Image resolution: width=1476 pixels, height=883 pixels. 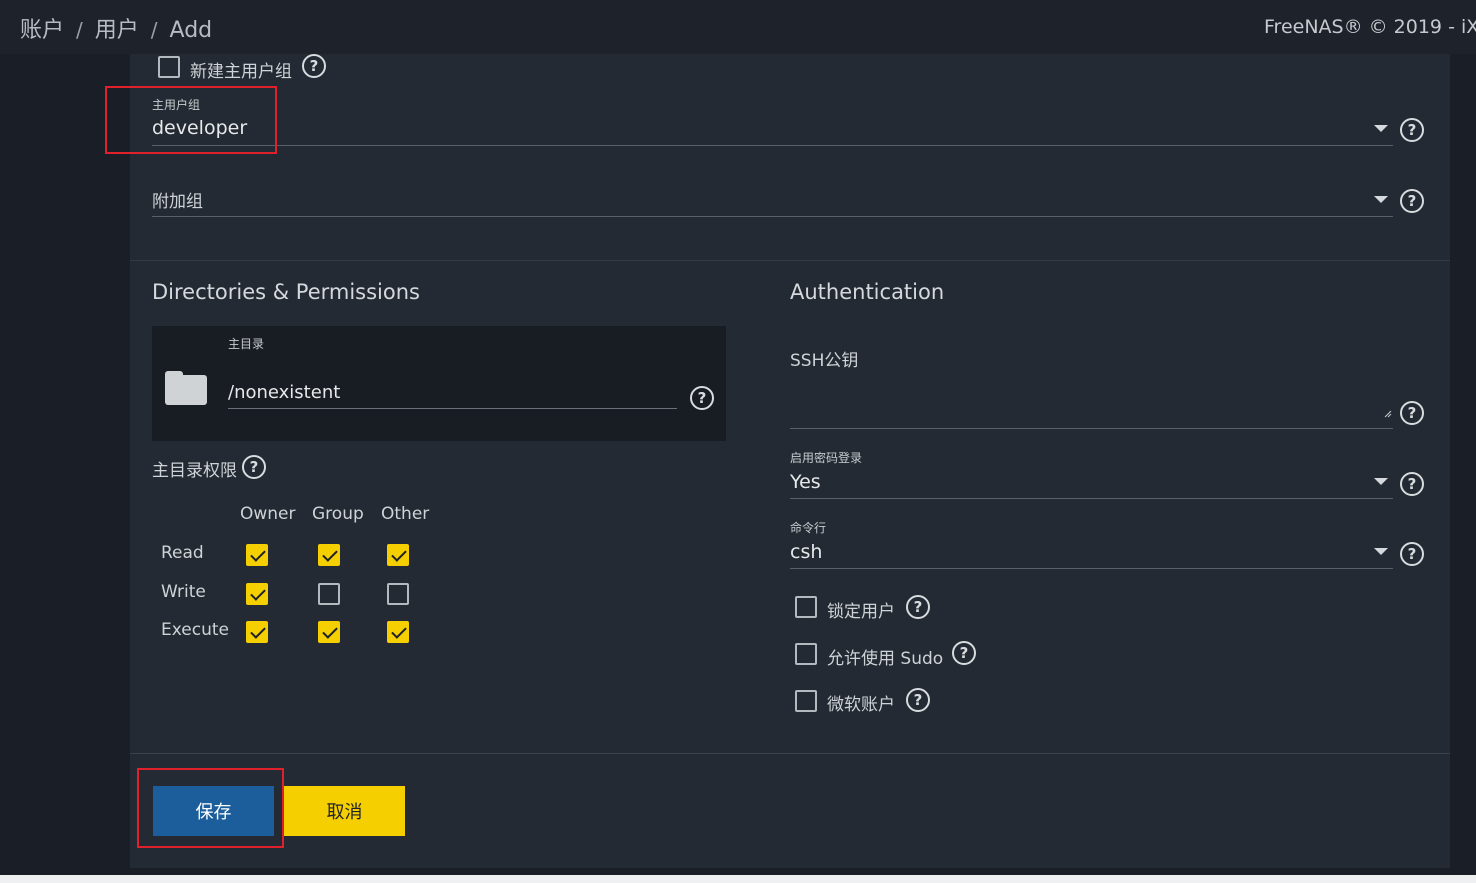 What do you see at coordinates (257, 555) in the screenshot?
I see `perm-read-owner-checkbox` at bounding box center [257, 555].